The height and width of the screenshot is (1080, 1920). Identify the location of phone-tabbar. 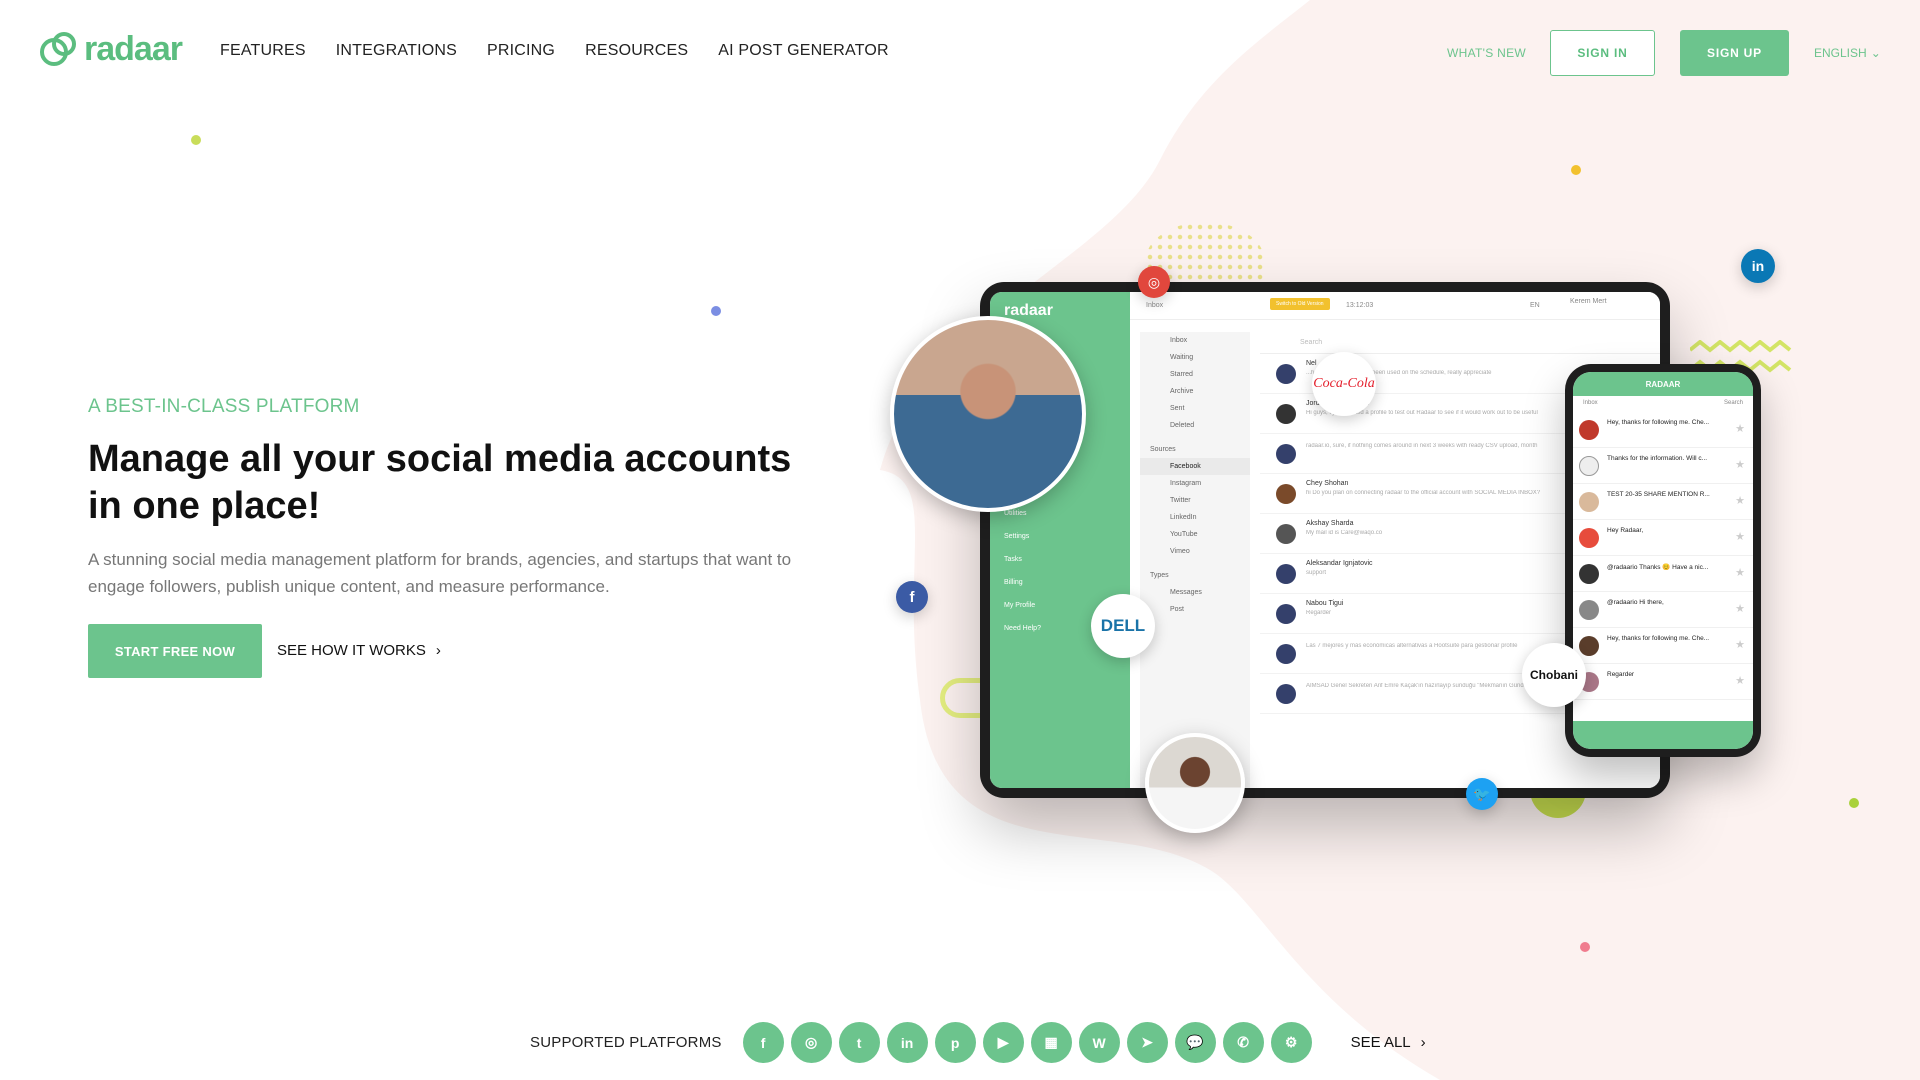
(1663, 735).